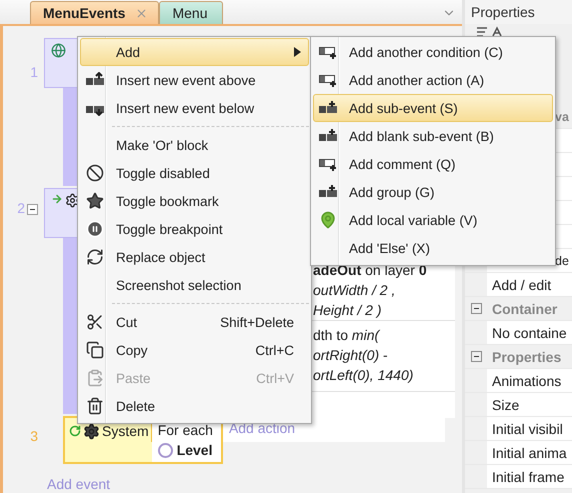 This screenshot has width=572, height=493. Describe the element at coordinates (95, 350) in the screenshot. I see `copy-icon` at that location.